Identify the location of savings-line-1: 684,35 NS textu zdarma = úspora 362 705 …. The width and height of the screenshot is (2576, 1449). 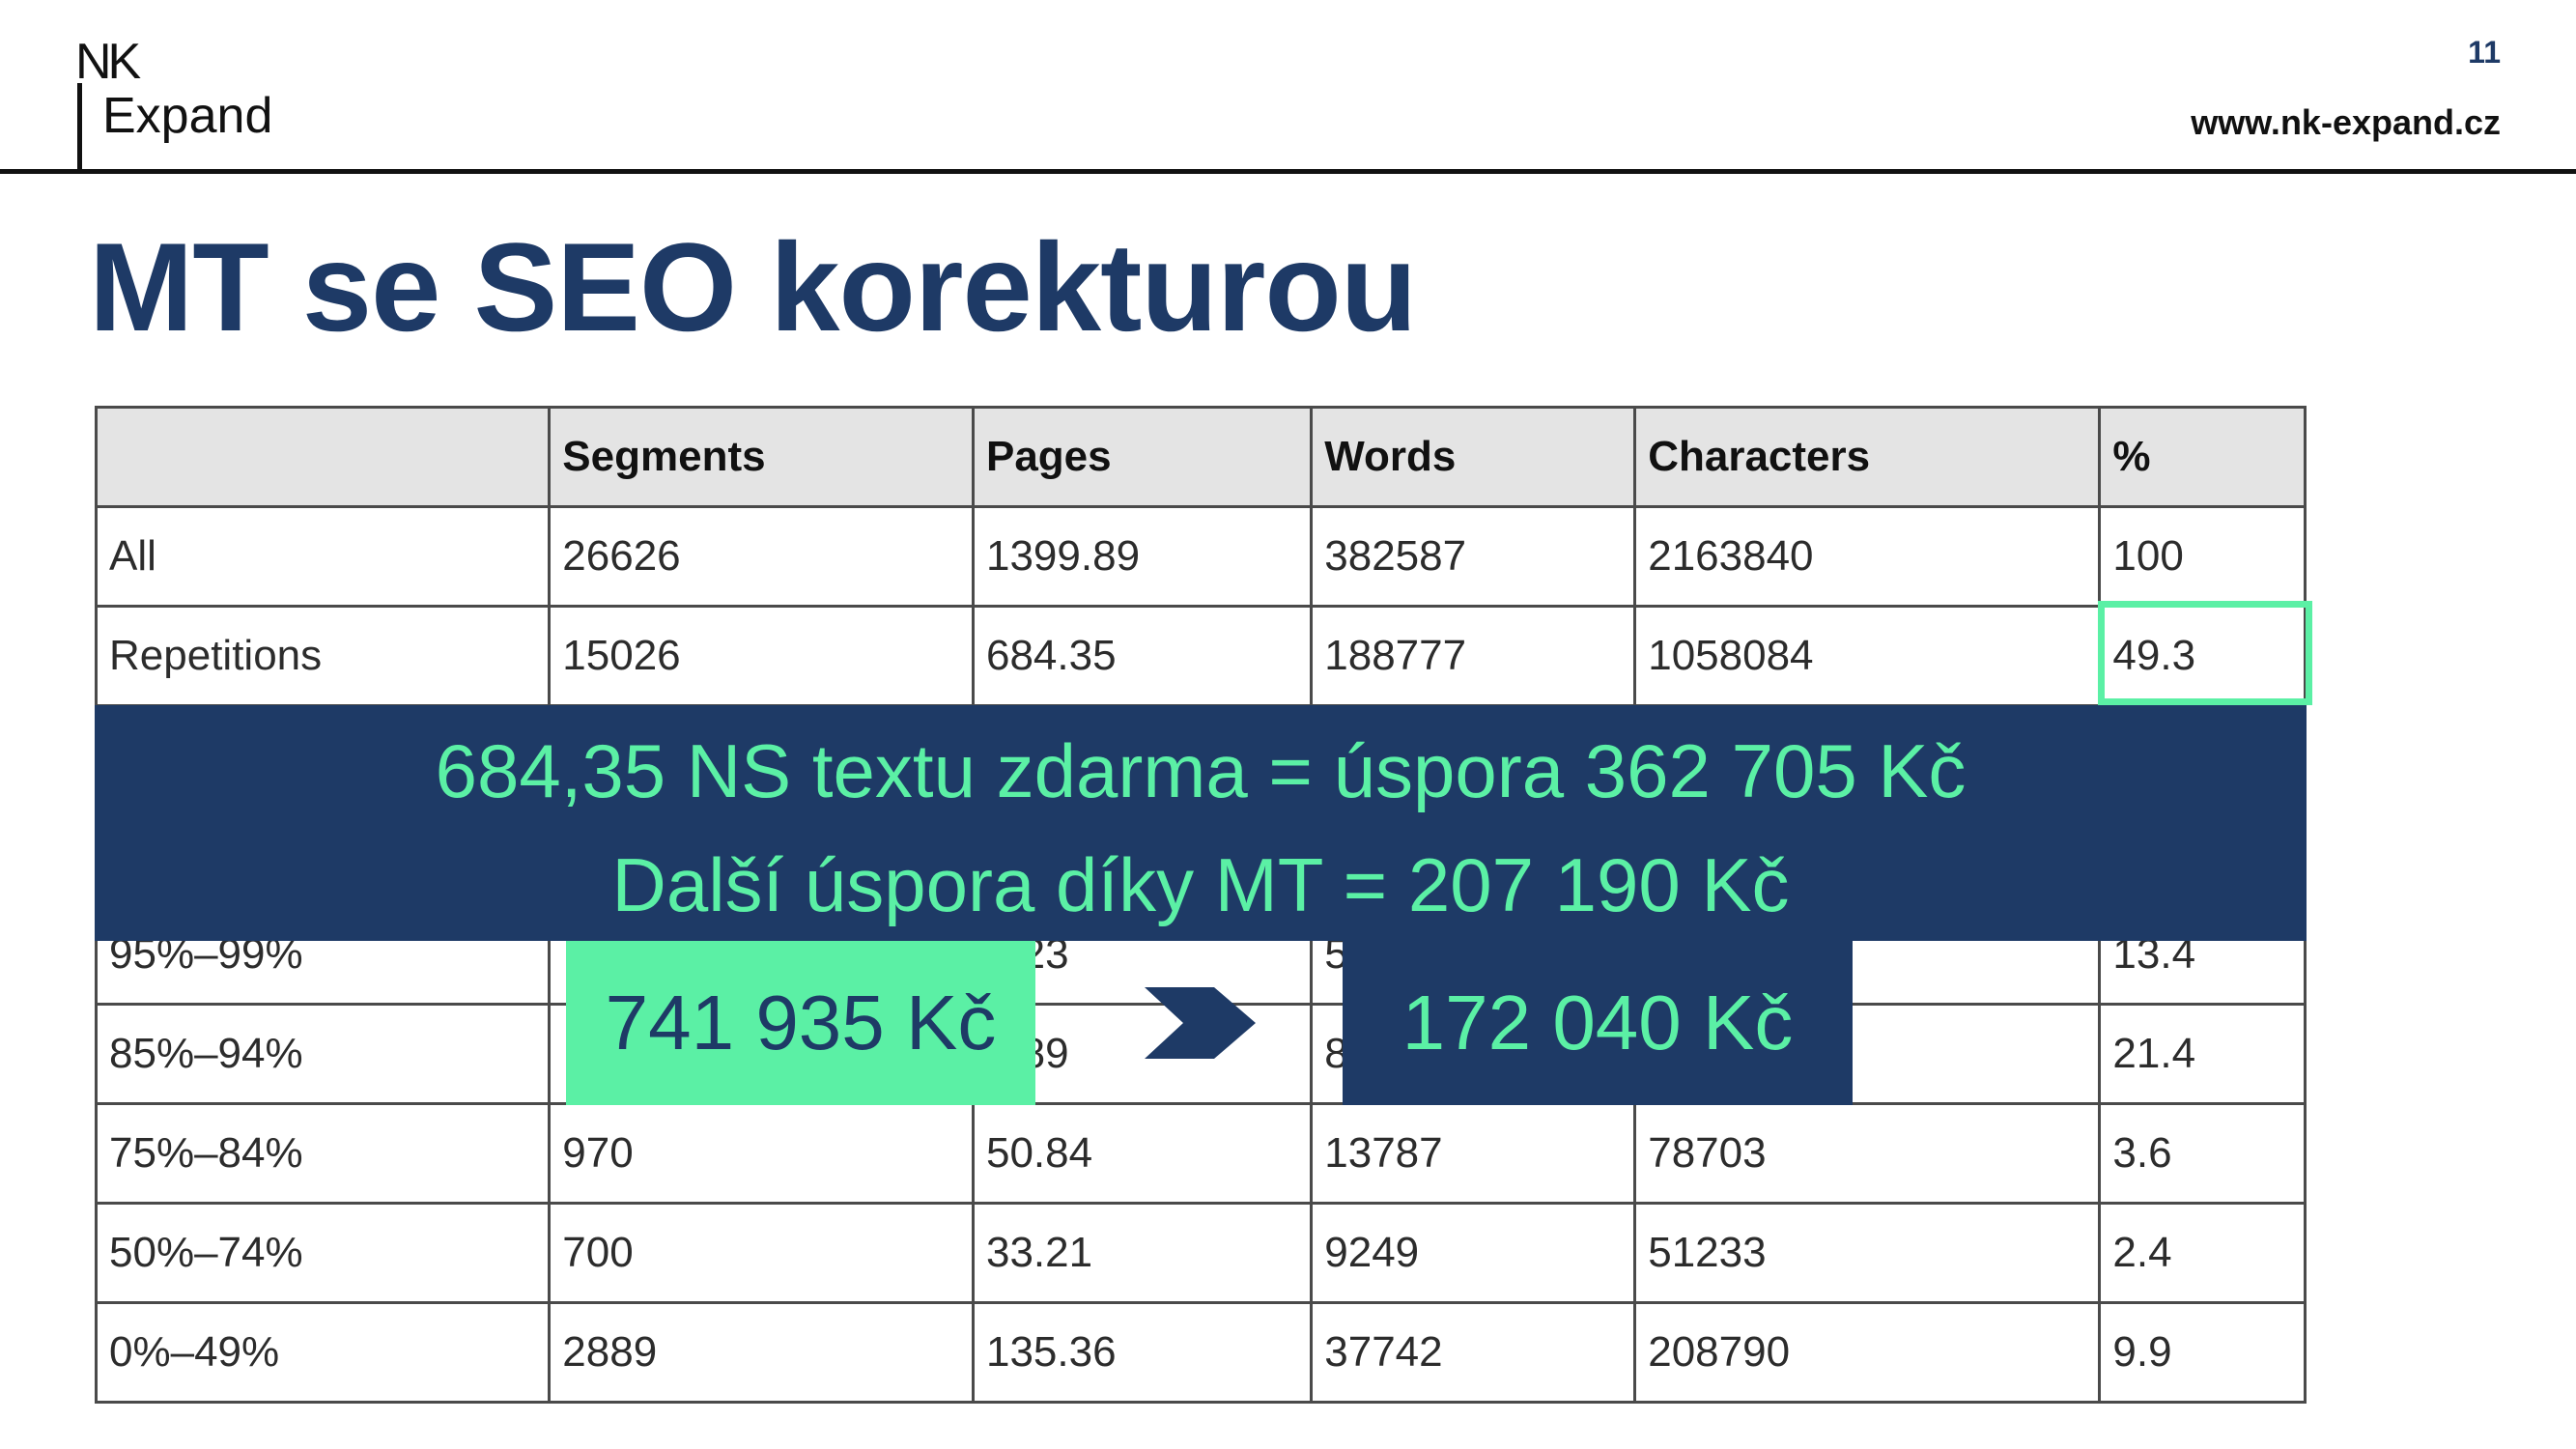
(1201, 770).